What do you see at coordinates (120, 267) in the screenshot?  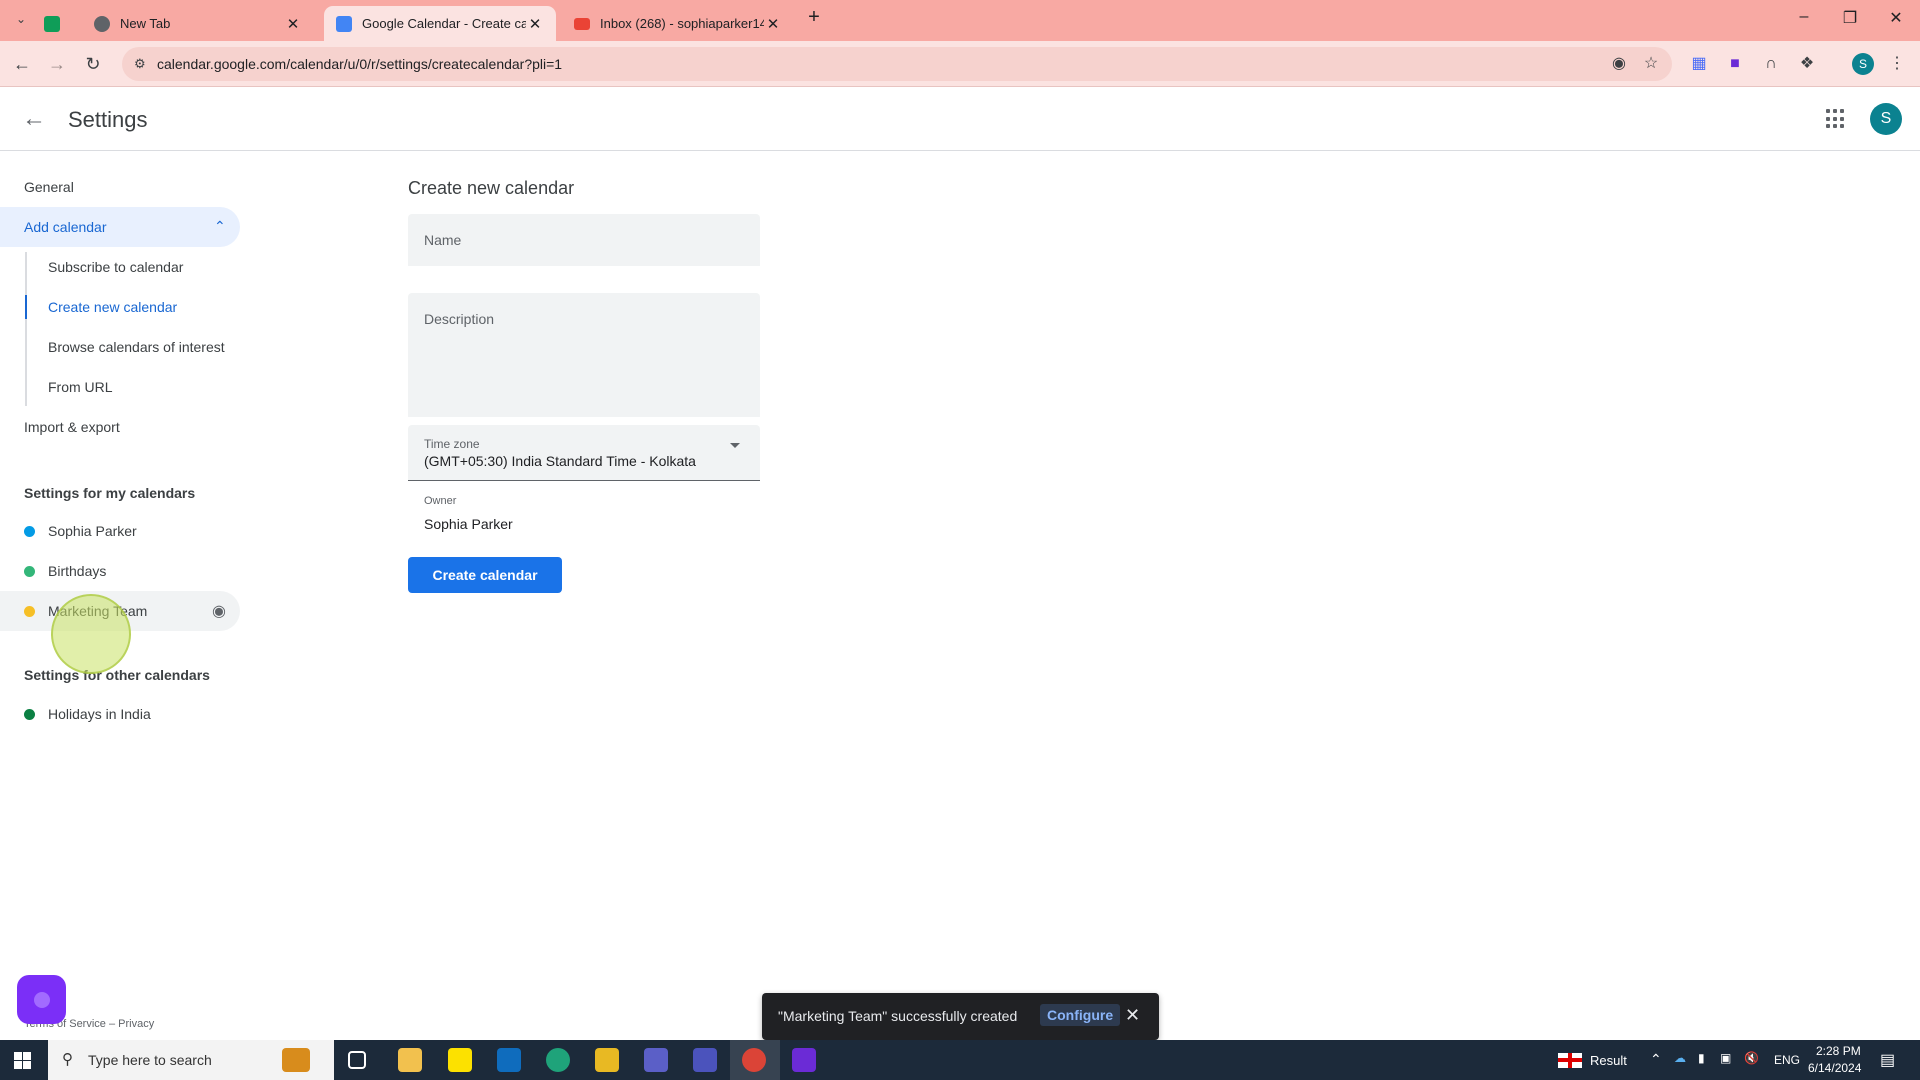 I see `sidebar-item-subscribe: Subscribe to calendar` at bounding box center [120, 267].